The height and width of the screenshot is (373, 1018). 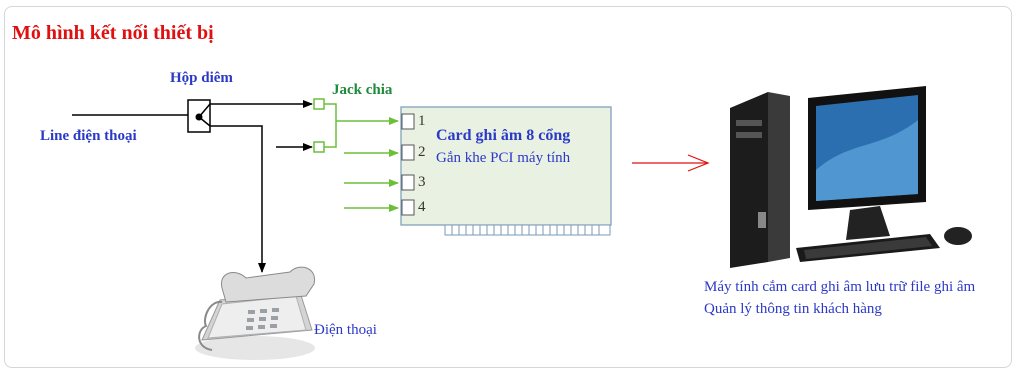 I want to click on port-number-4: 4, so click(x=422, y=207).